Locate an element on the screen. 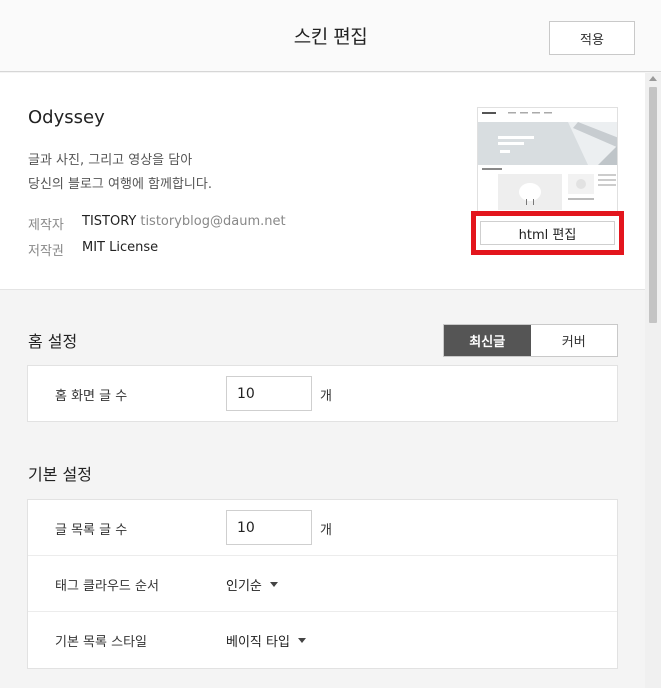 The image size is (661, 688). skin-preview-image is located at coordinates (547, 159).